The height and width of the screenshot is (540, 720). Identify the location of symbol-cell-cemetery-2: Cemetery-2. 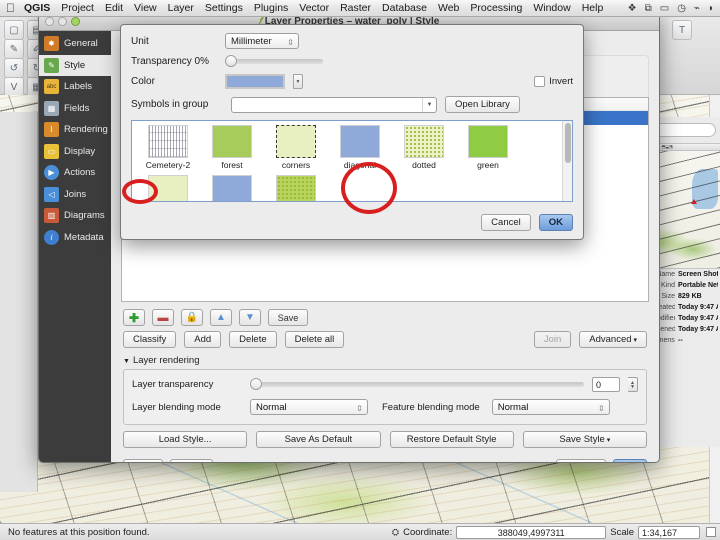
(168, 150).